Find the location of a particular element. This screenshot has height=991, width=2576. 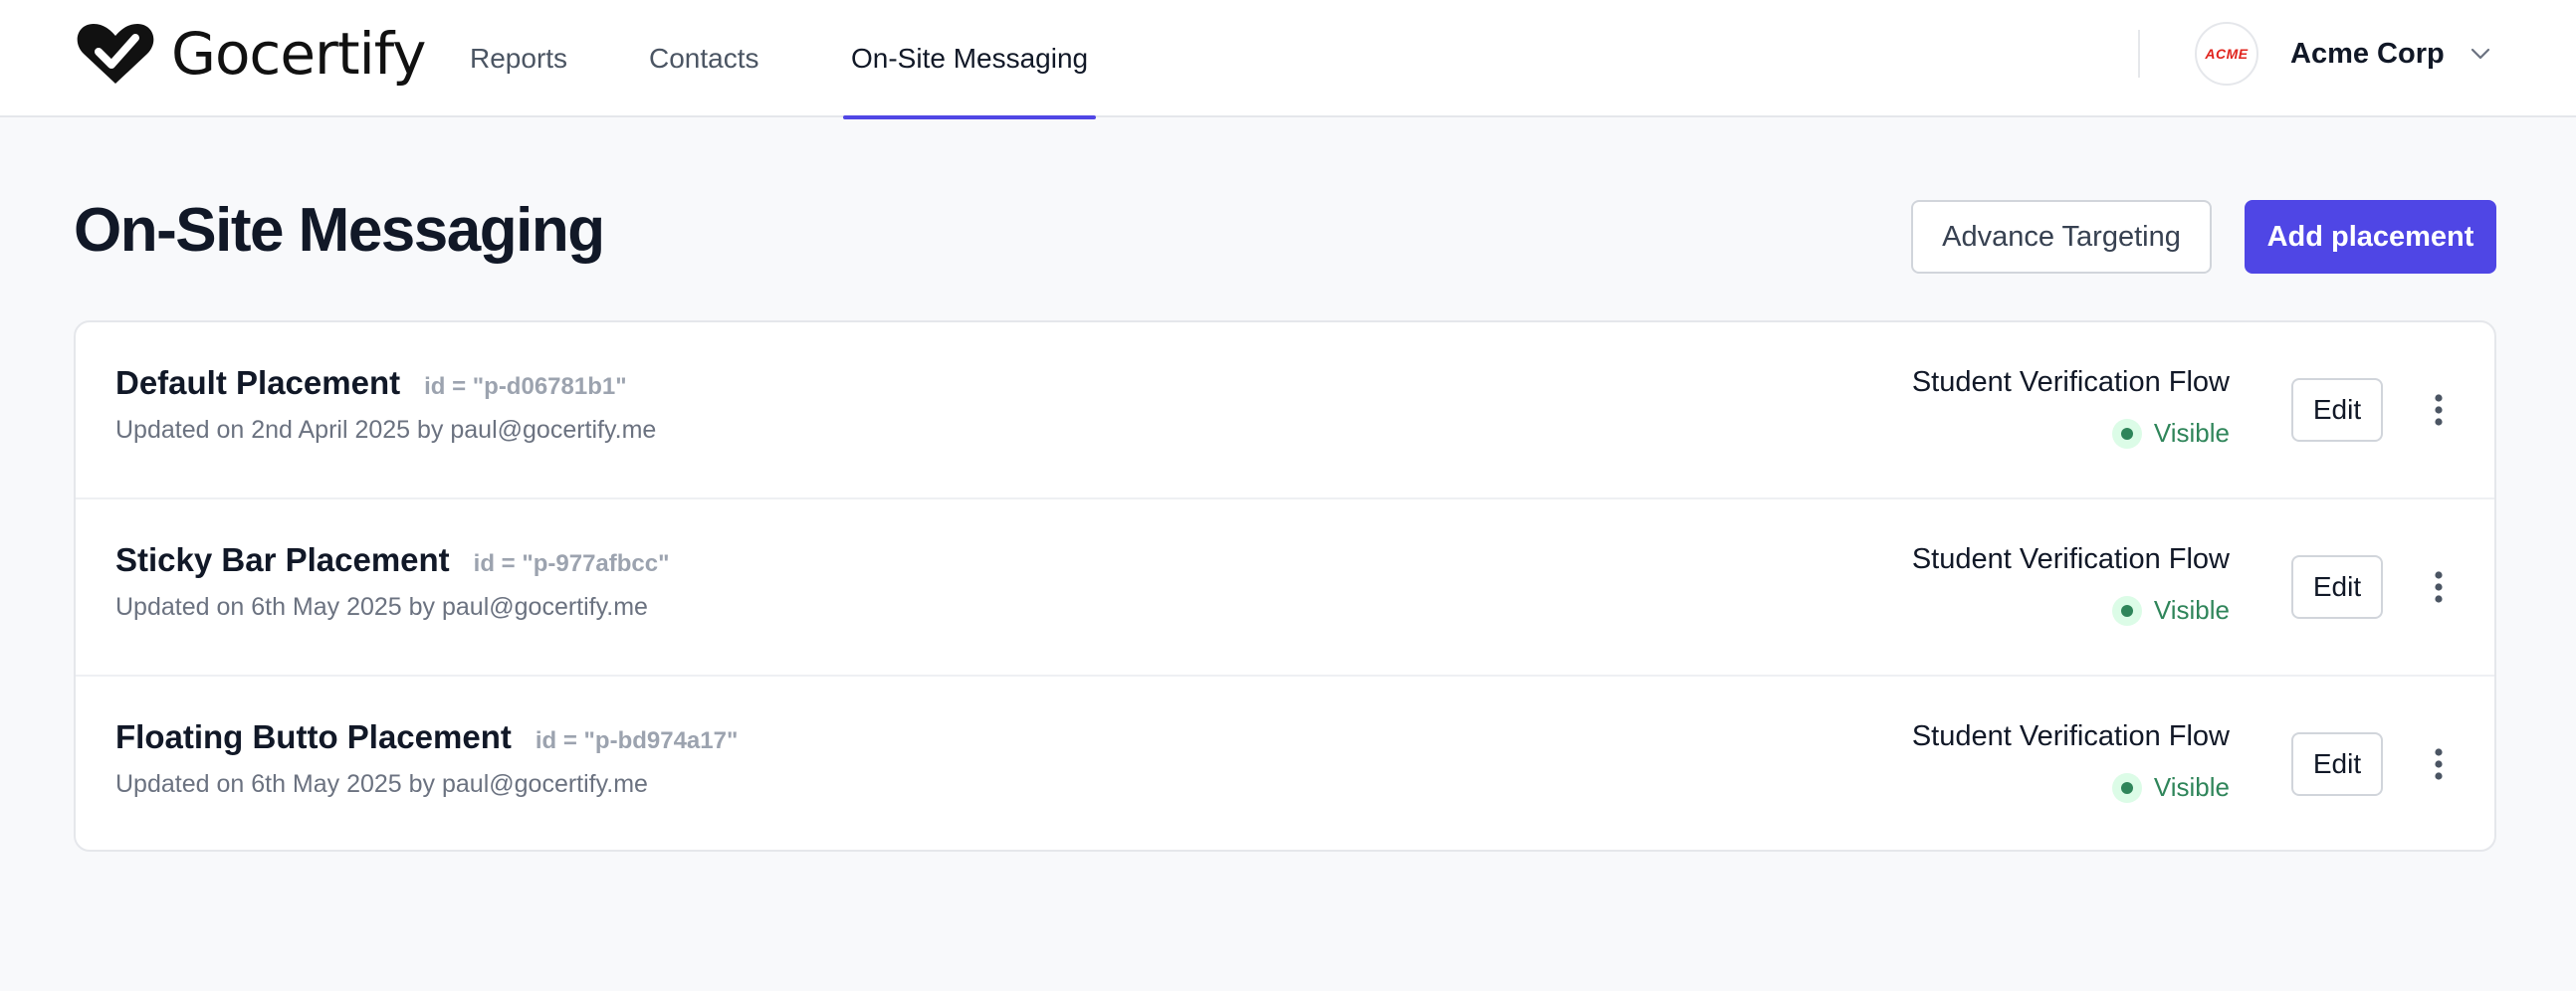

chevron-down-icon is located at coordinates (2479, 54).